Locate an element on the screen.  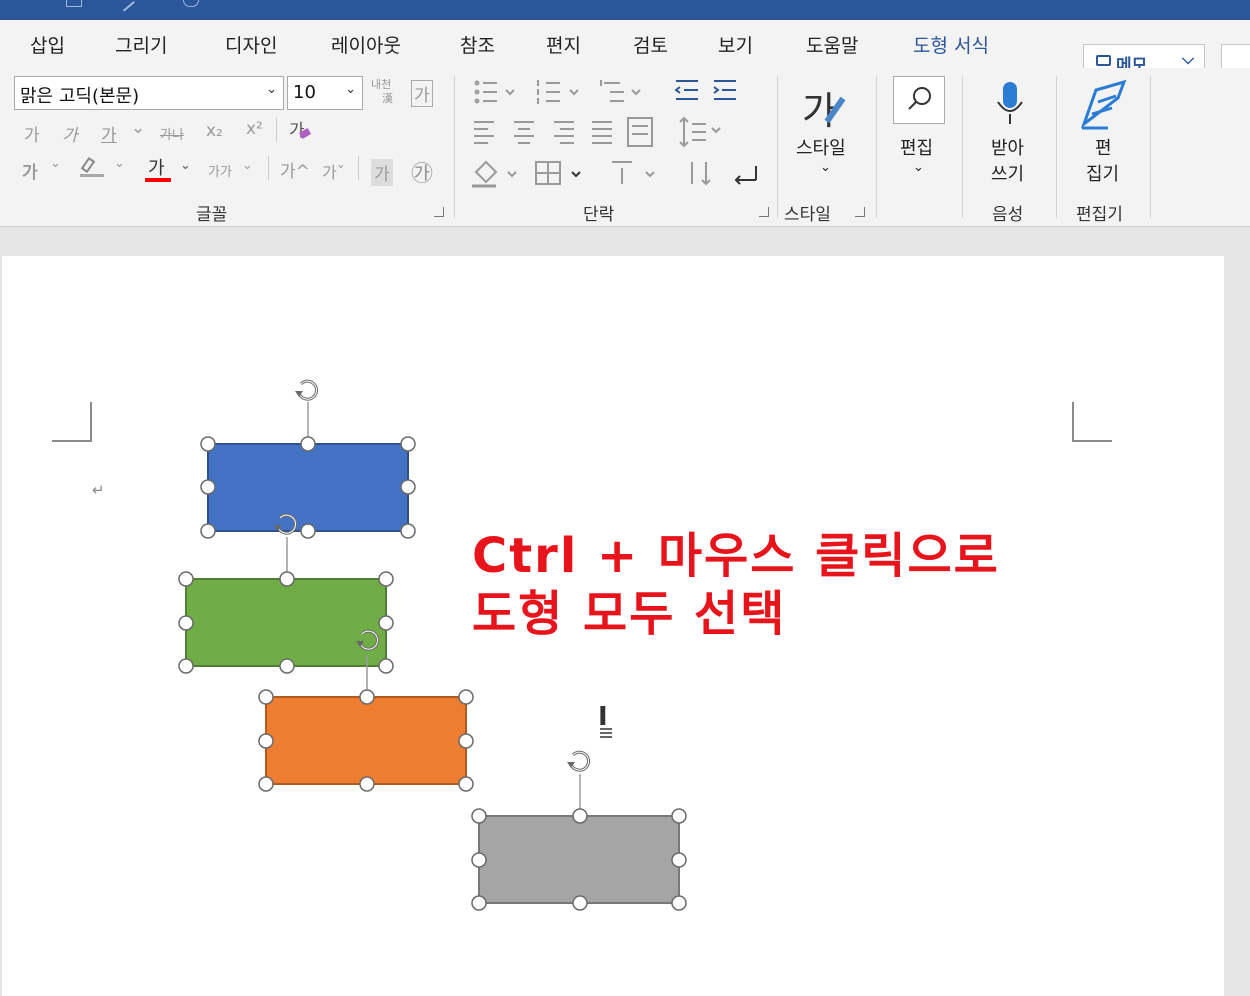
cursor-lines-icon is located at coordinates (606, 733).